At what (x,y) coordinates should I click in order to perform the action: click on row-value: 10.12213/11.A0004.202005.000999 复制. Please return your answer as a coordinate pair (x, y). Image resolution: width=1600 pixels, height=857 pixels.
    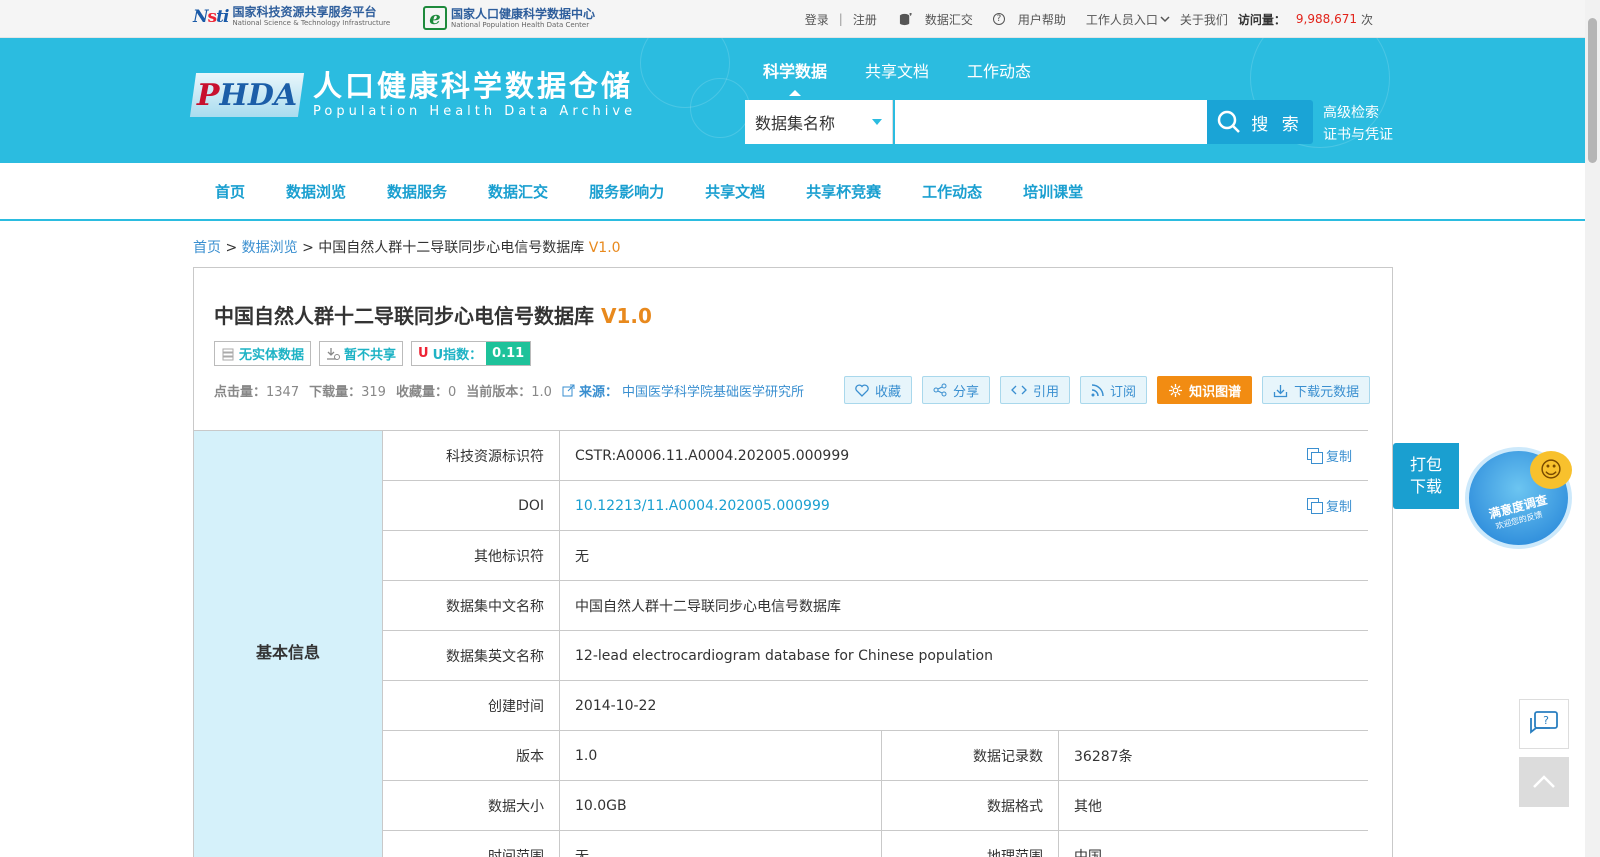
    Looking at the image, I should click on (964, 505).